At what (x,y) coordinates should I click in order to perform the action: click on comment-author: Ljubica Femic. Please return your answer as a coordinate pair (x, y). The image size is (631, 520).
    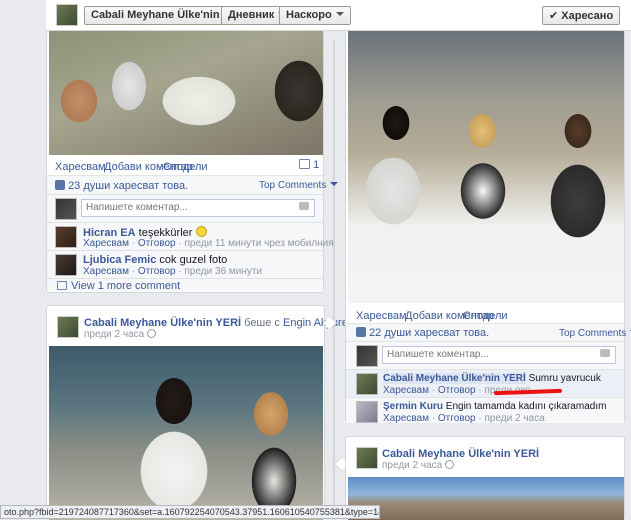
    Looking at the image, I should click on (119, 260).